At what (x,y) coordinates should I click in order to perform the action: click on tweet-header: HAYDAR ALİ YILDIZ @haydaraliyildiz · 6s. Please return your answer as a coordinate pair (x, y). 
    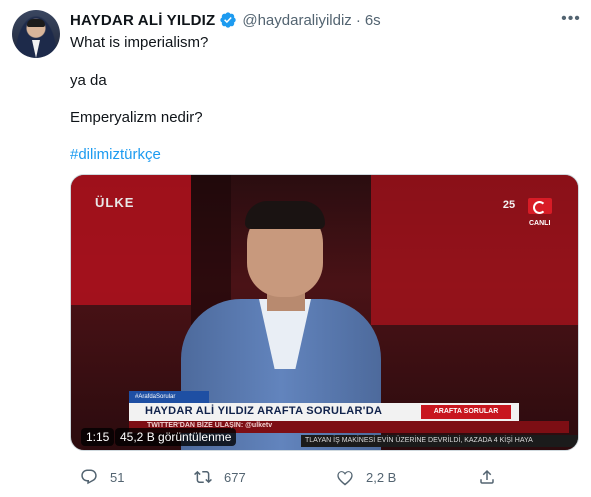
    Looking at the image, I should click on (225, 20).